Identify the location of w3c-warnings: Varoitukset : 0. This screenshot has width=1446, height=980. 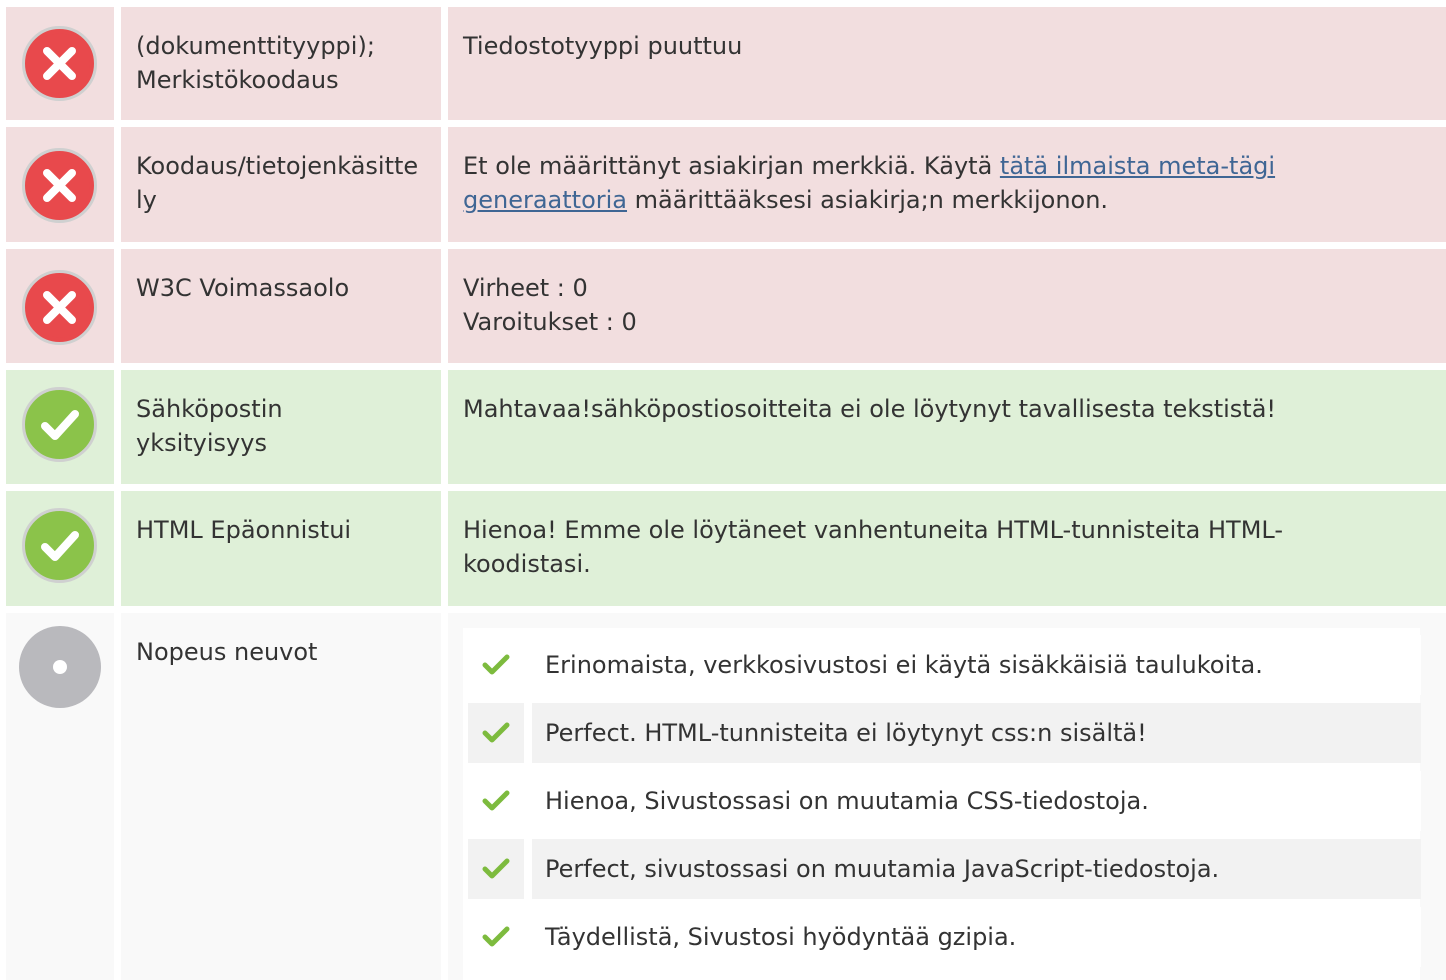
(550, 322).